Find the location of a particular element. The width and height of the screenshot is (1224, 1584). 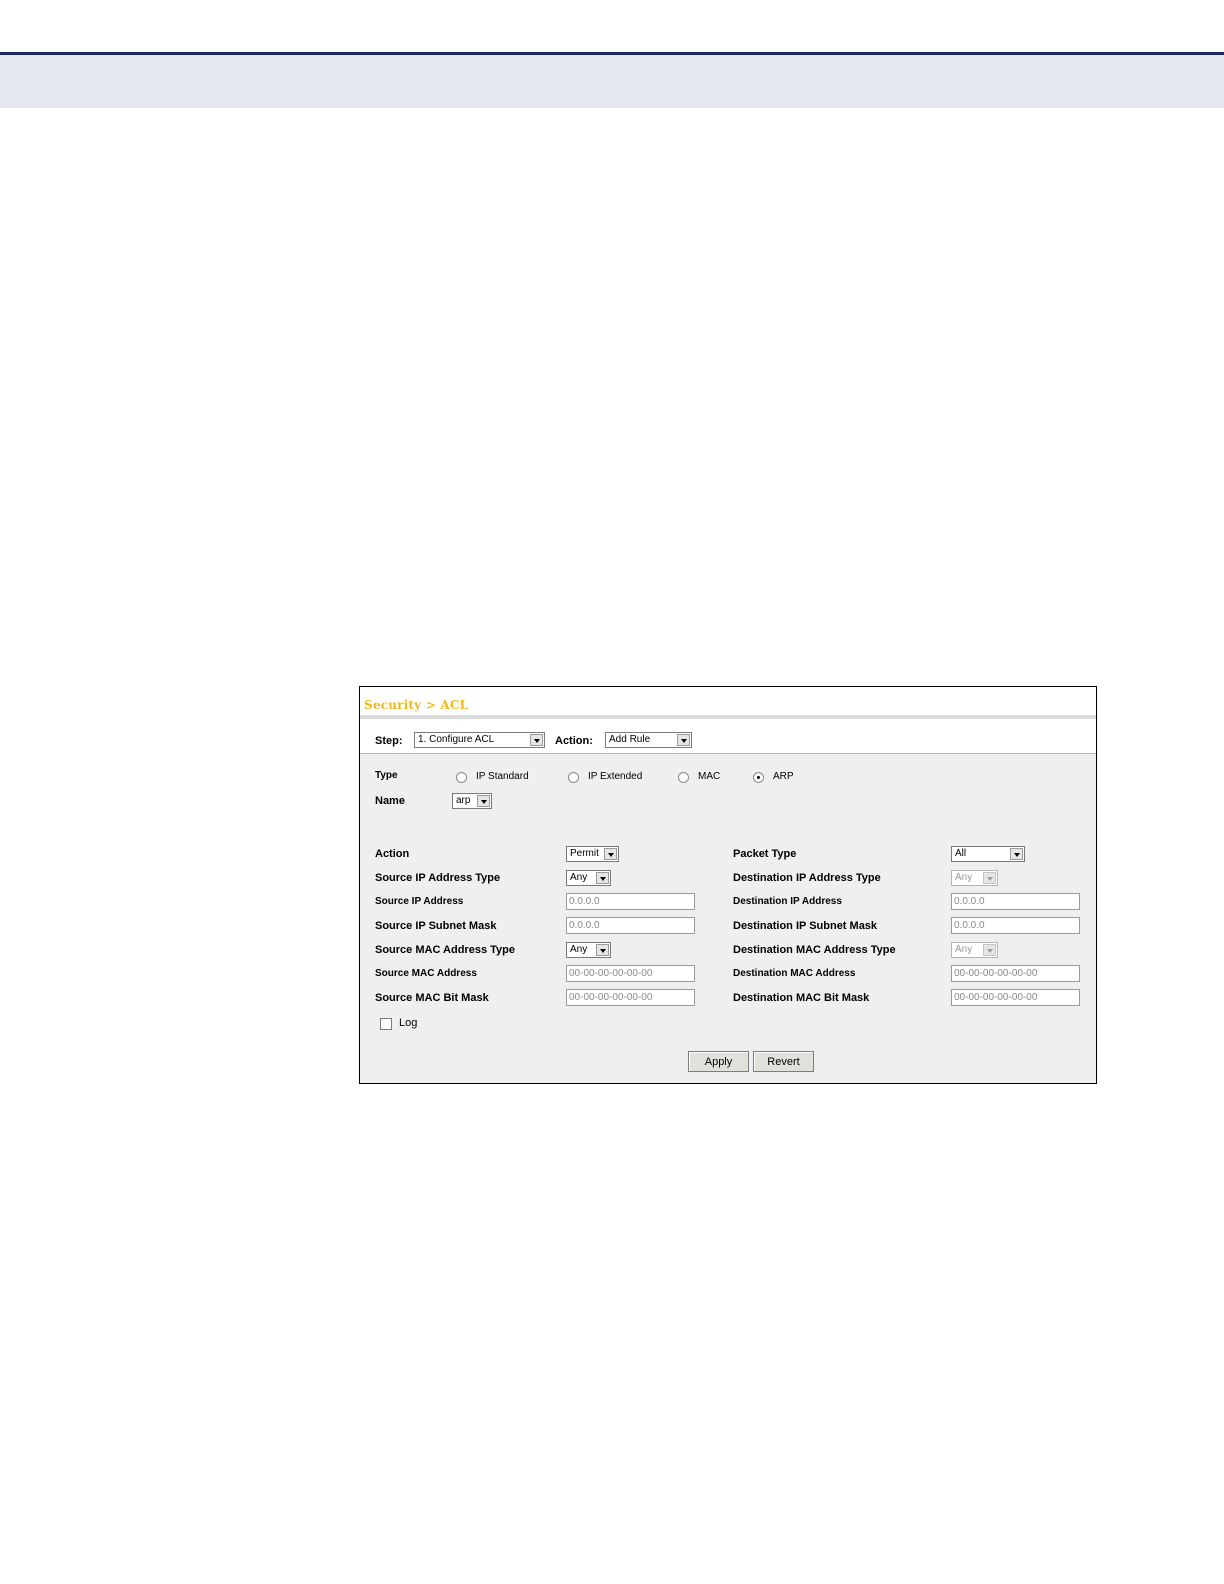

step-select-value: 1. Configure ACL is located at coordinates (456, 739).